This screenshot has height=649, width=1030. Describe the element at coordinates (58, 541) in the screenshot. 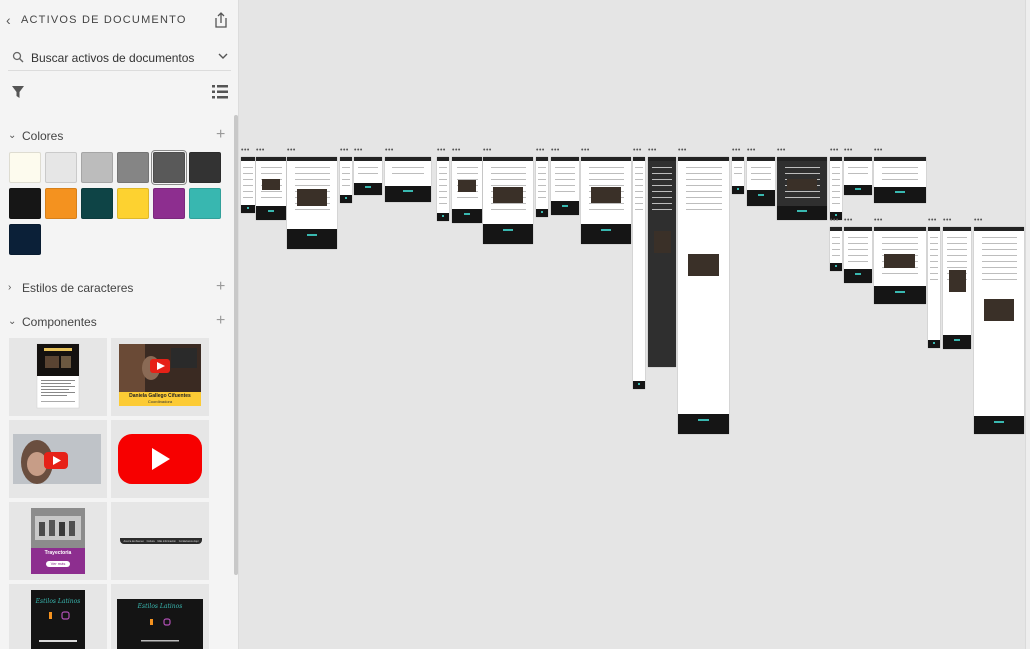

I see `component-history-card: Trayectoria Ver más` at that location.